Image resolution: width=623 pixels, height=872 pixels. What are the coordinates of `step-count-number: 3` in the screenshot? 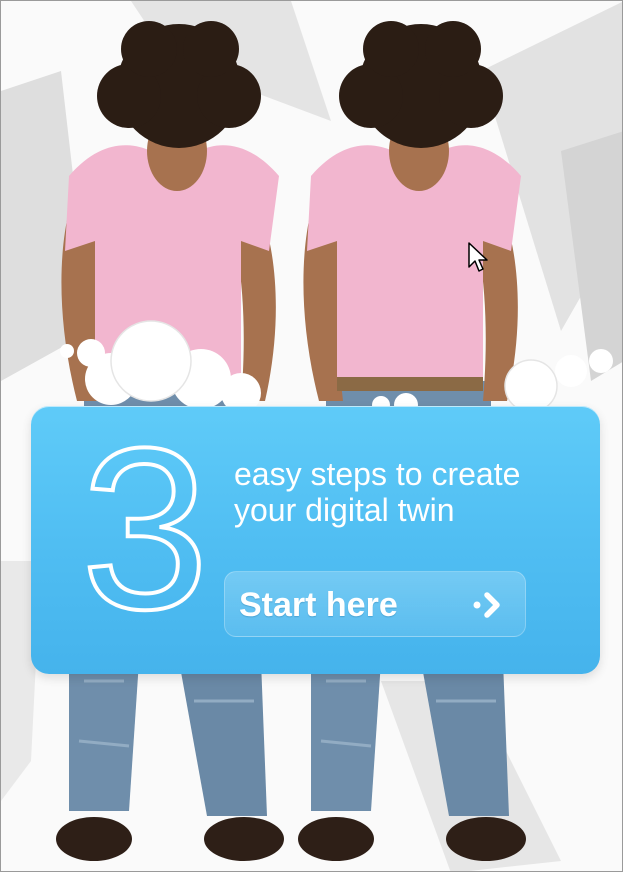 It's located at (145, 528).